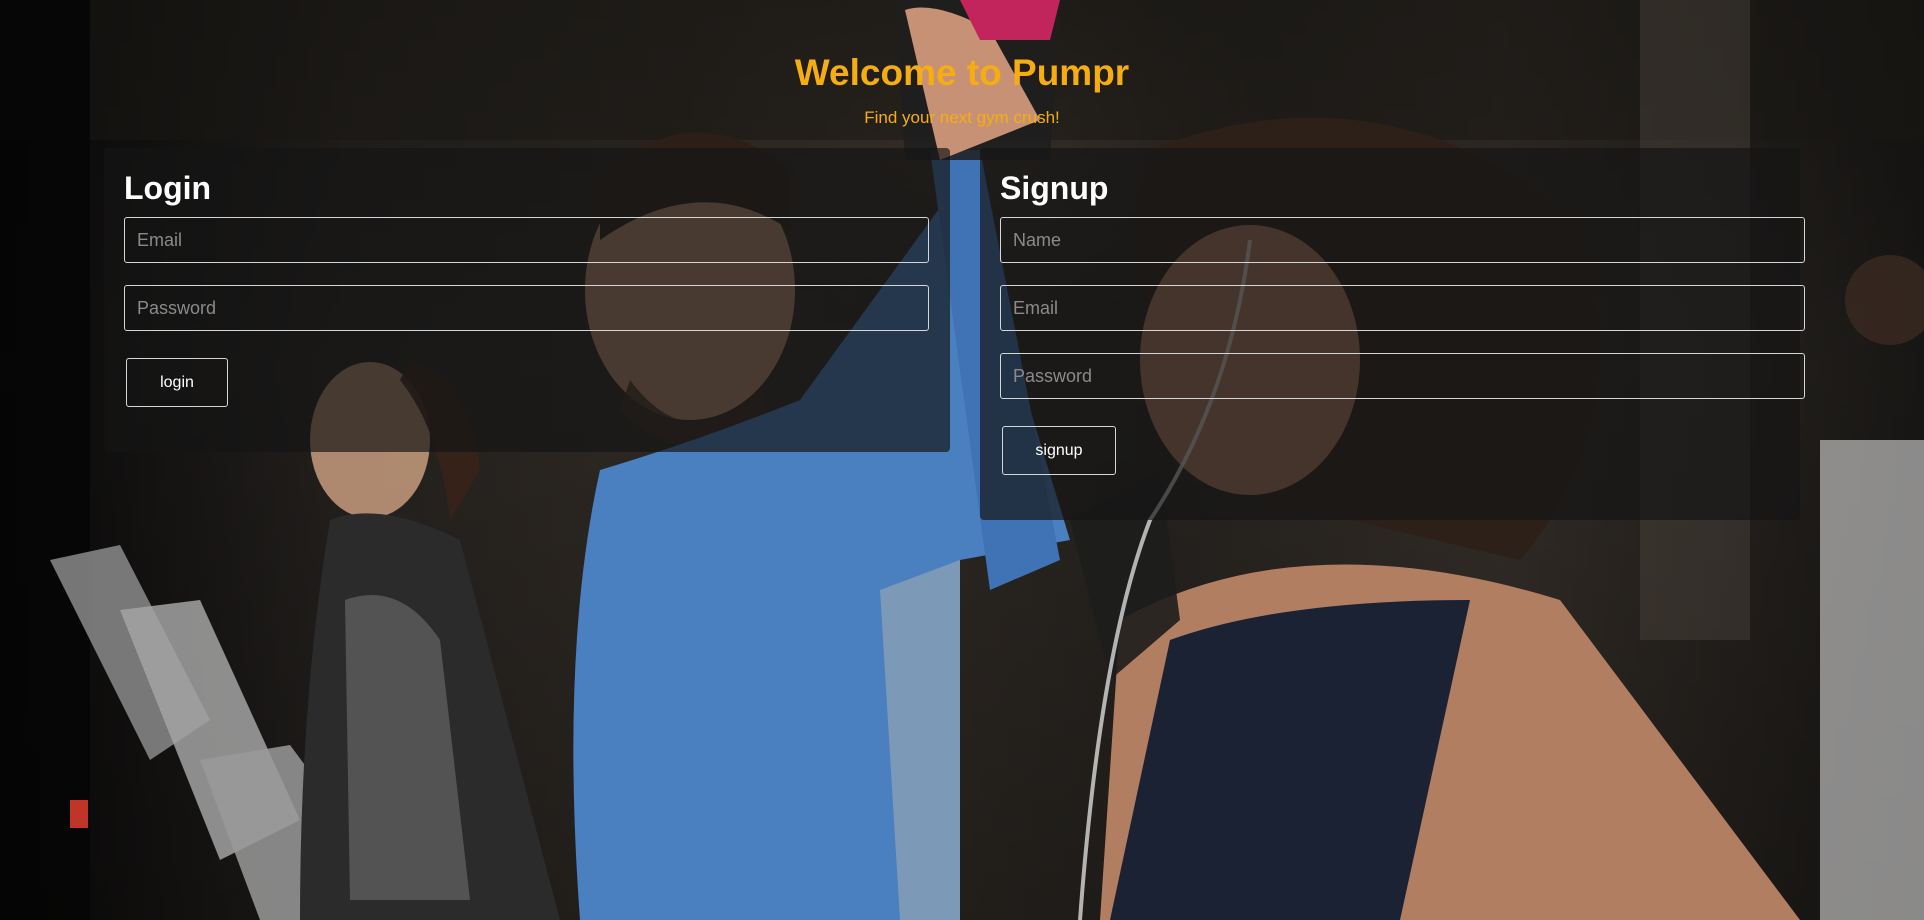 The image size is (1924, 920). What do you see at coordinates (526, 308) in the screenshot?
I see `login-password-input` at bounding box center [526, 308].